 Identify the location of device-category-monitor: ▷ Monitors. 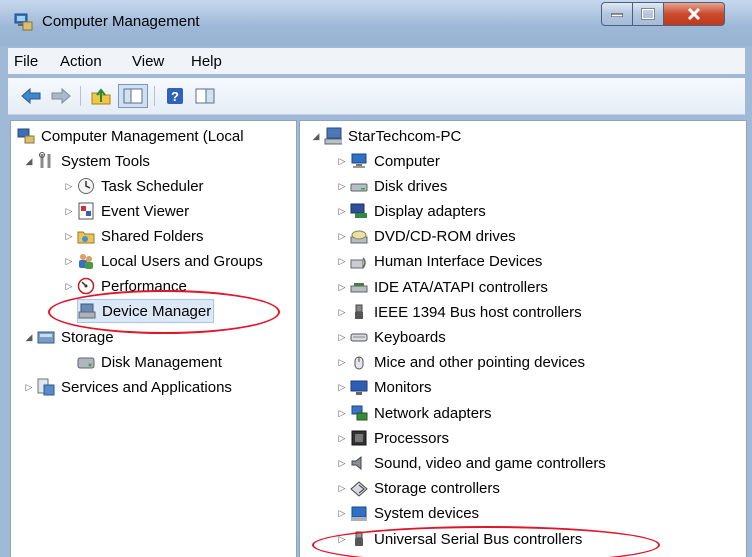
(384, 388).